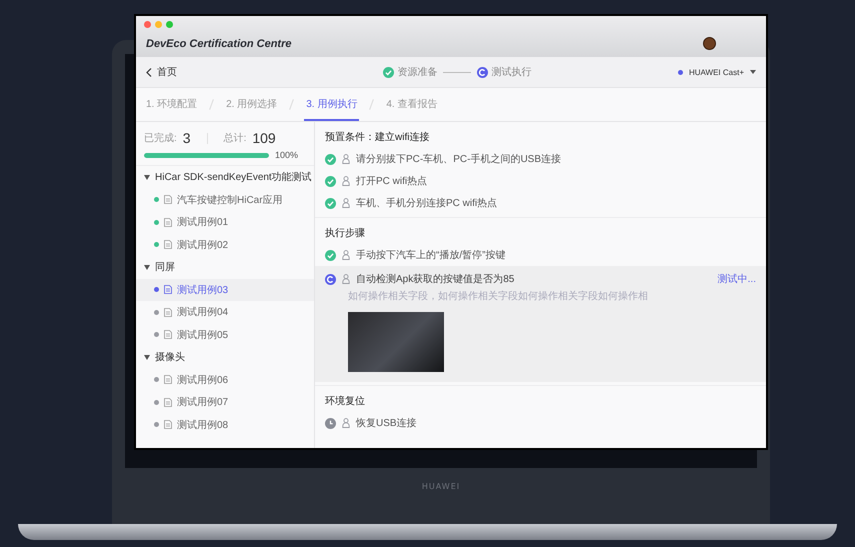  What do you see at coordinates (225, 222) in the screenshot?
I see `tree-item: 测试用例01` at bounding box center [225, 222].